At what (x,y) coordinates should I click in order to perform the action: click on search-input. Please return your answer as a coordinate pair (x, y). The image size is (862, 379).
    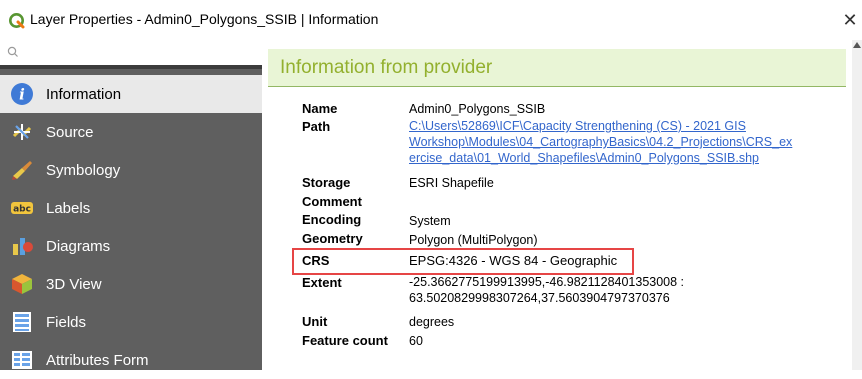
    Looking at the image, I should click on (131, 54).